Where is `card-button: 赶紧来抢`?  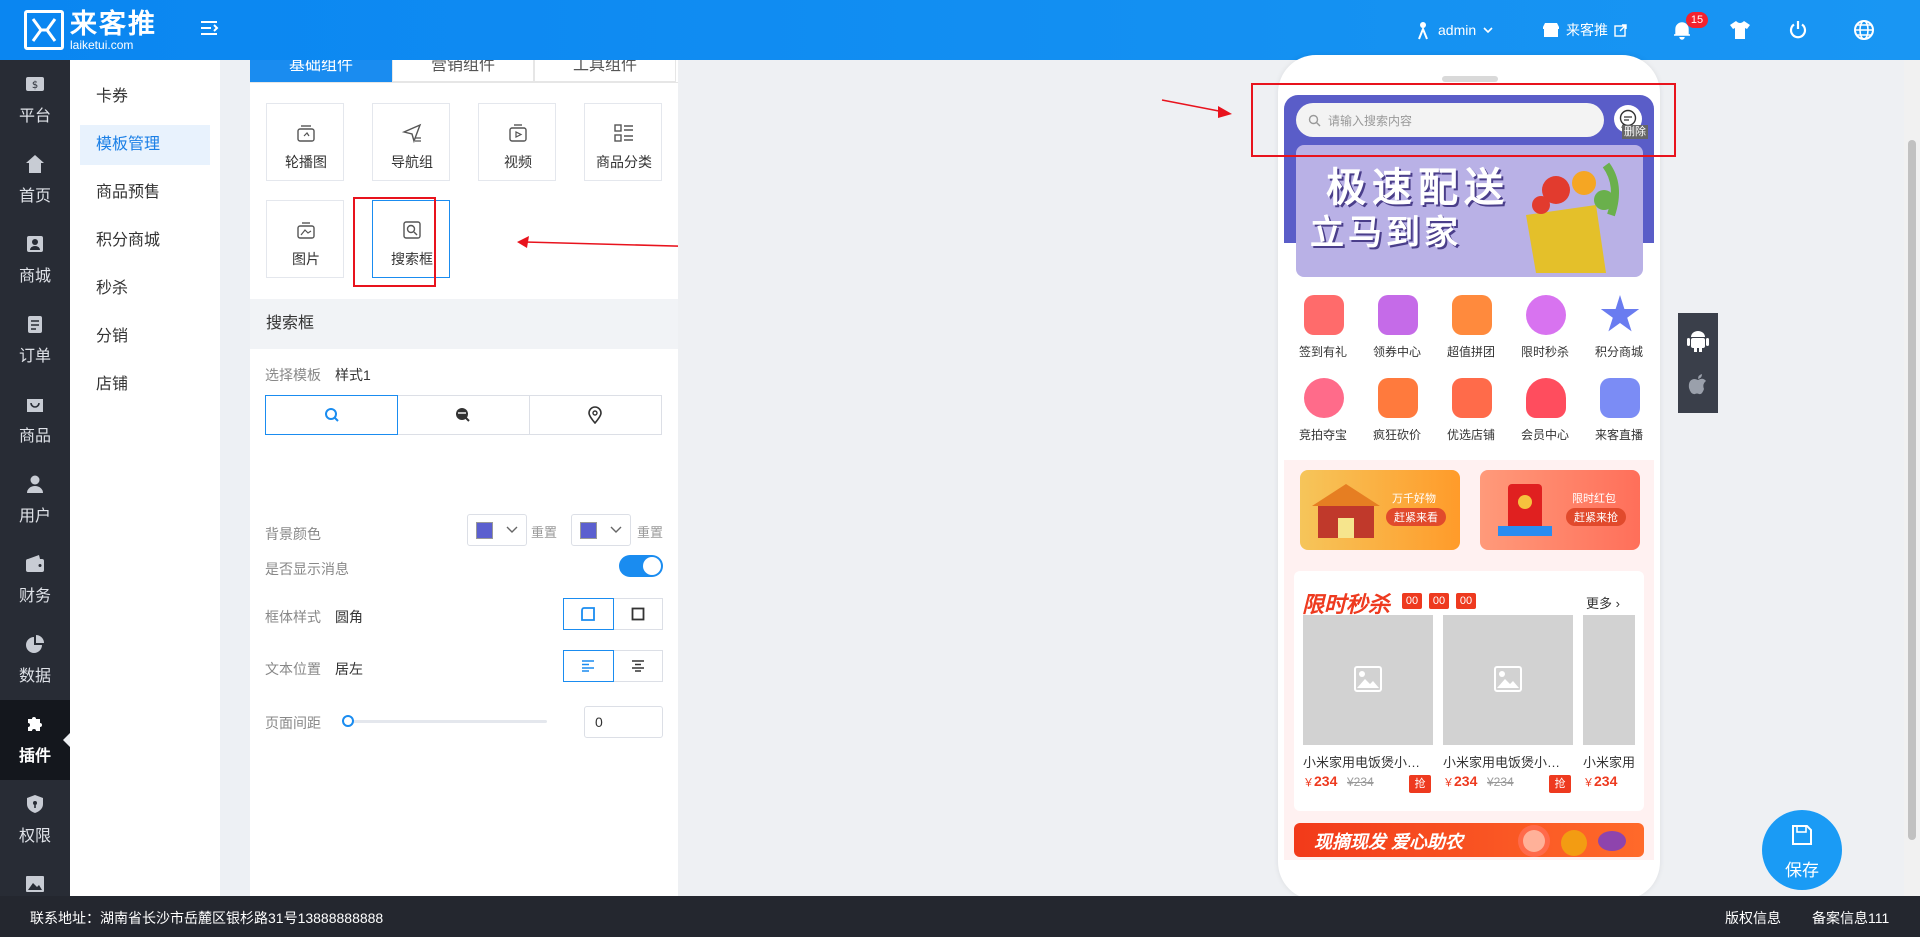 card-button: 赶紧来抢 is located at coordinates (1596, 517).